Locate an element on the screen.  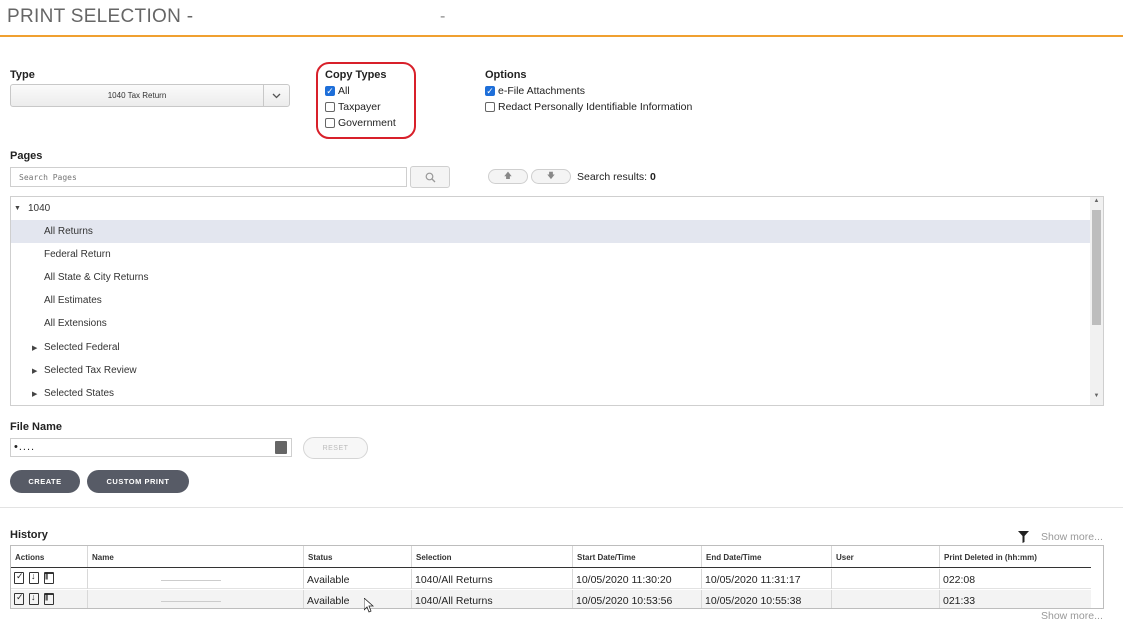
prev-result-button: 🡅 is located at coordinates (508, 176).